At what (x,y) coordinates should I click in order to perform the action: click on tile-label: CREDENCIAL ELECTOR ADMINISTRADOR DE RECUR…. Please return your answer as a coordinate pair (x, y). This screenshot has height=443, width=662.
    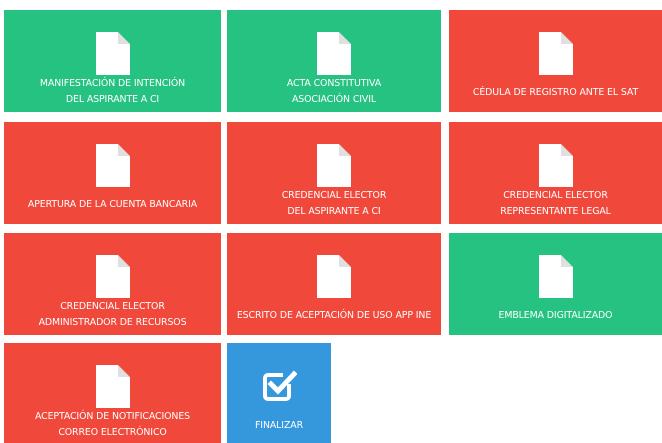
    Looking at the image, I should click on (112, 314).